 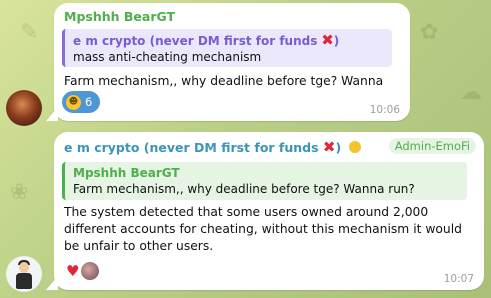 What do you see at coordinates (73, 102) in the screenshot?
I see `laughing-face-icon: ☻` at bounding box center [73, 102].